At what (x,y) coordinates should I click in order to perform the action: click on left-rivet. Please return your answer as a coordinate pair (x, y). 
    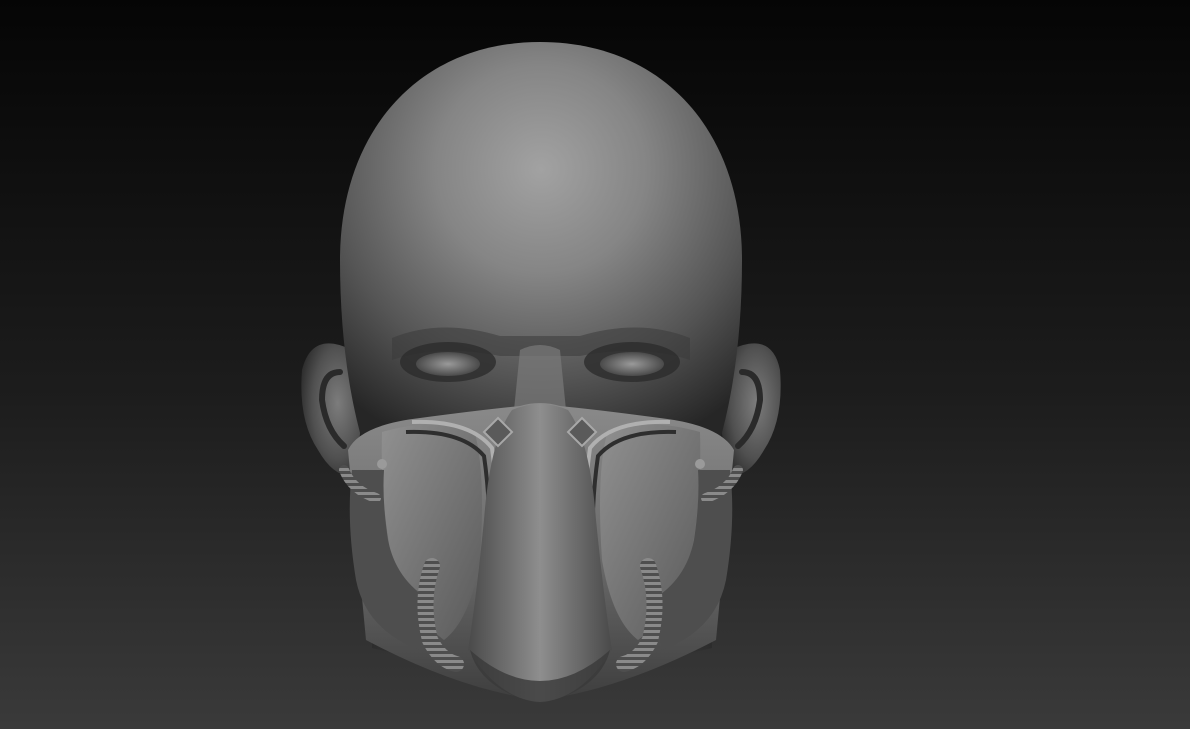
    Looking at the image, I should click on (382, 464).